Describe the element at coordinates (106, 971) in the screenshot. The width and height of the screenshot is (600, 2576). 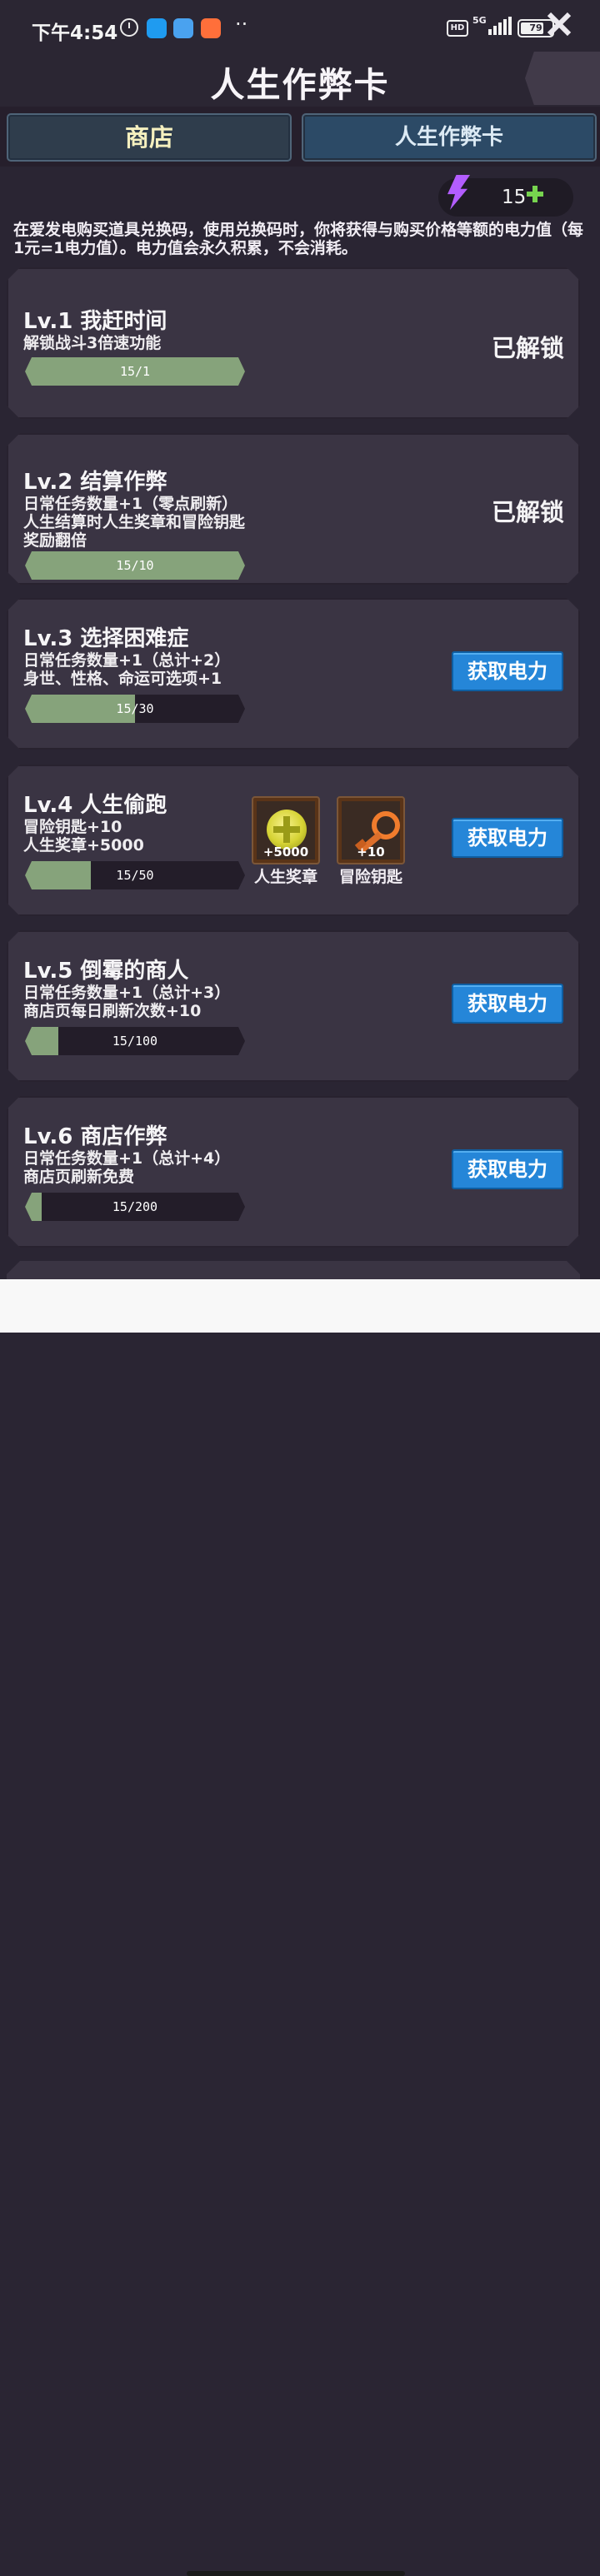
I see `card-title: Lv.5 倒霉的商人` at that location.